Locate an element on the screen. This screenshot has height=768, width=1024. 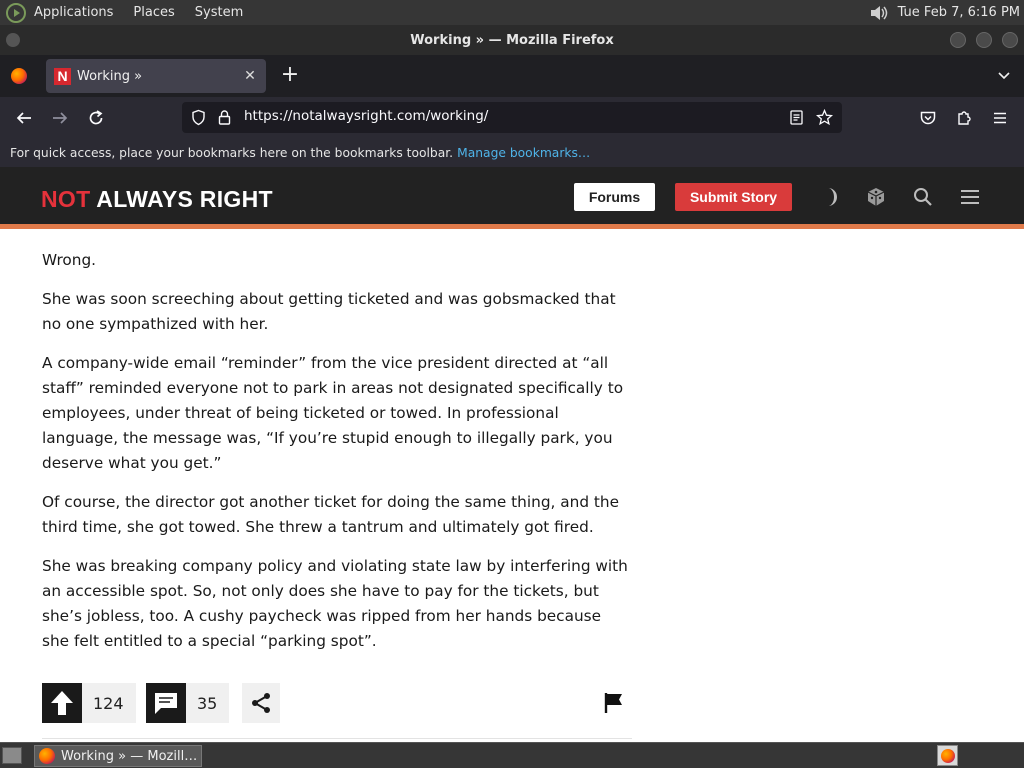
comment-icon is located at coordinates (166, 703).